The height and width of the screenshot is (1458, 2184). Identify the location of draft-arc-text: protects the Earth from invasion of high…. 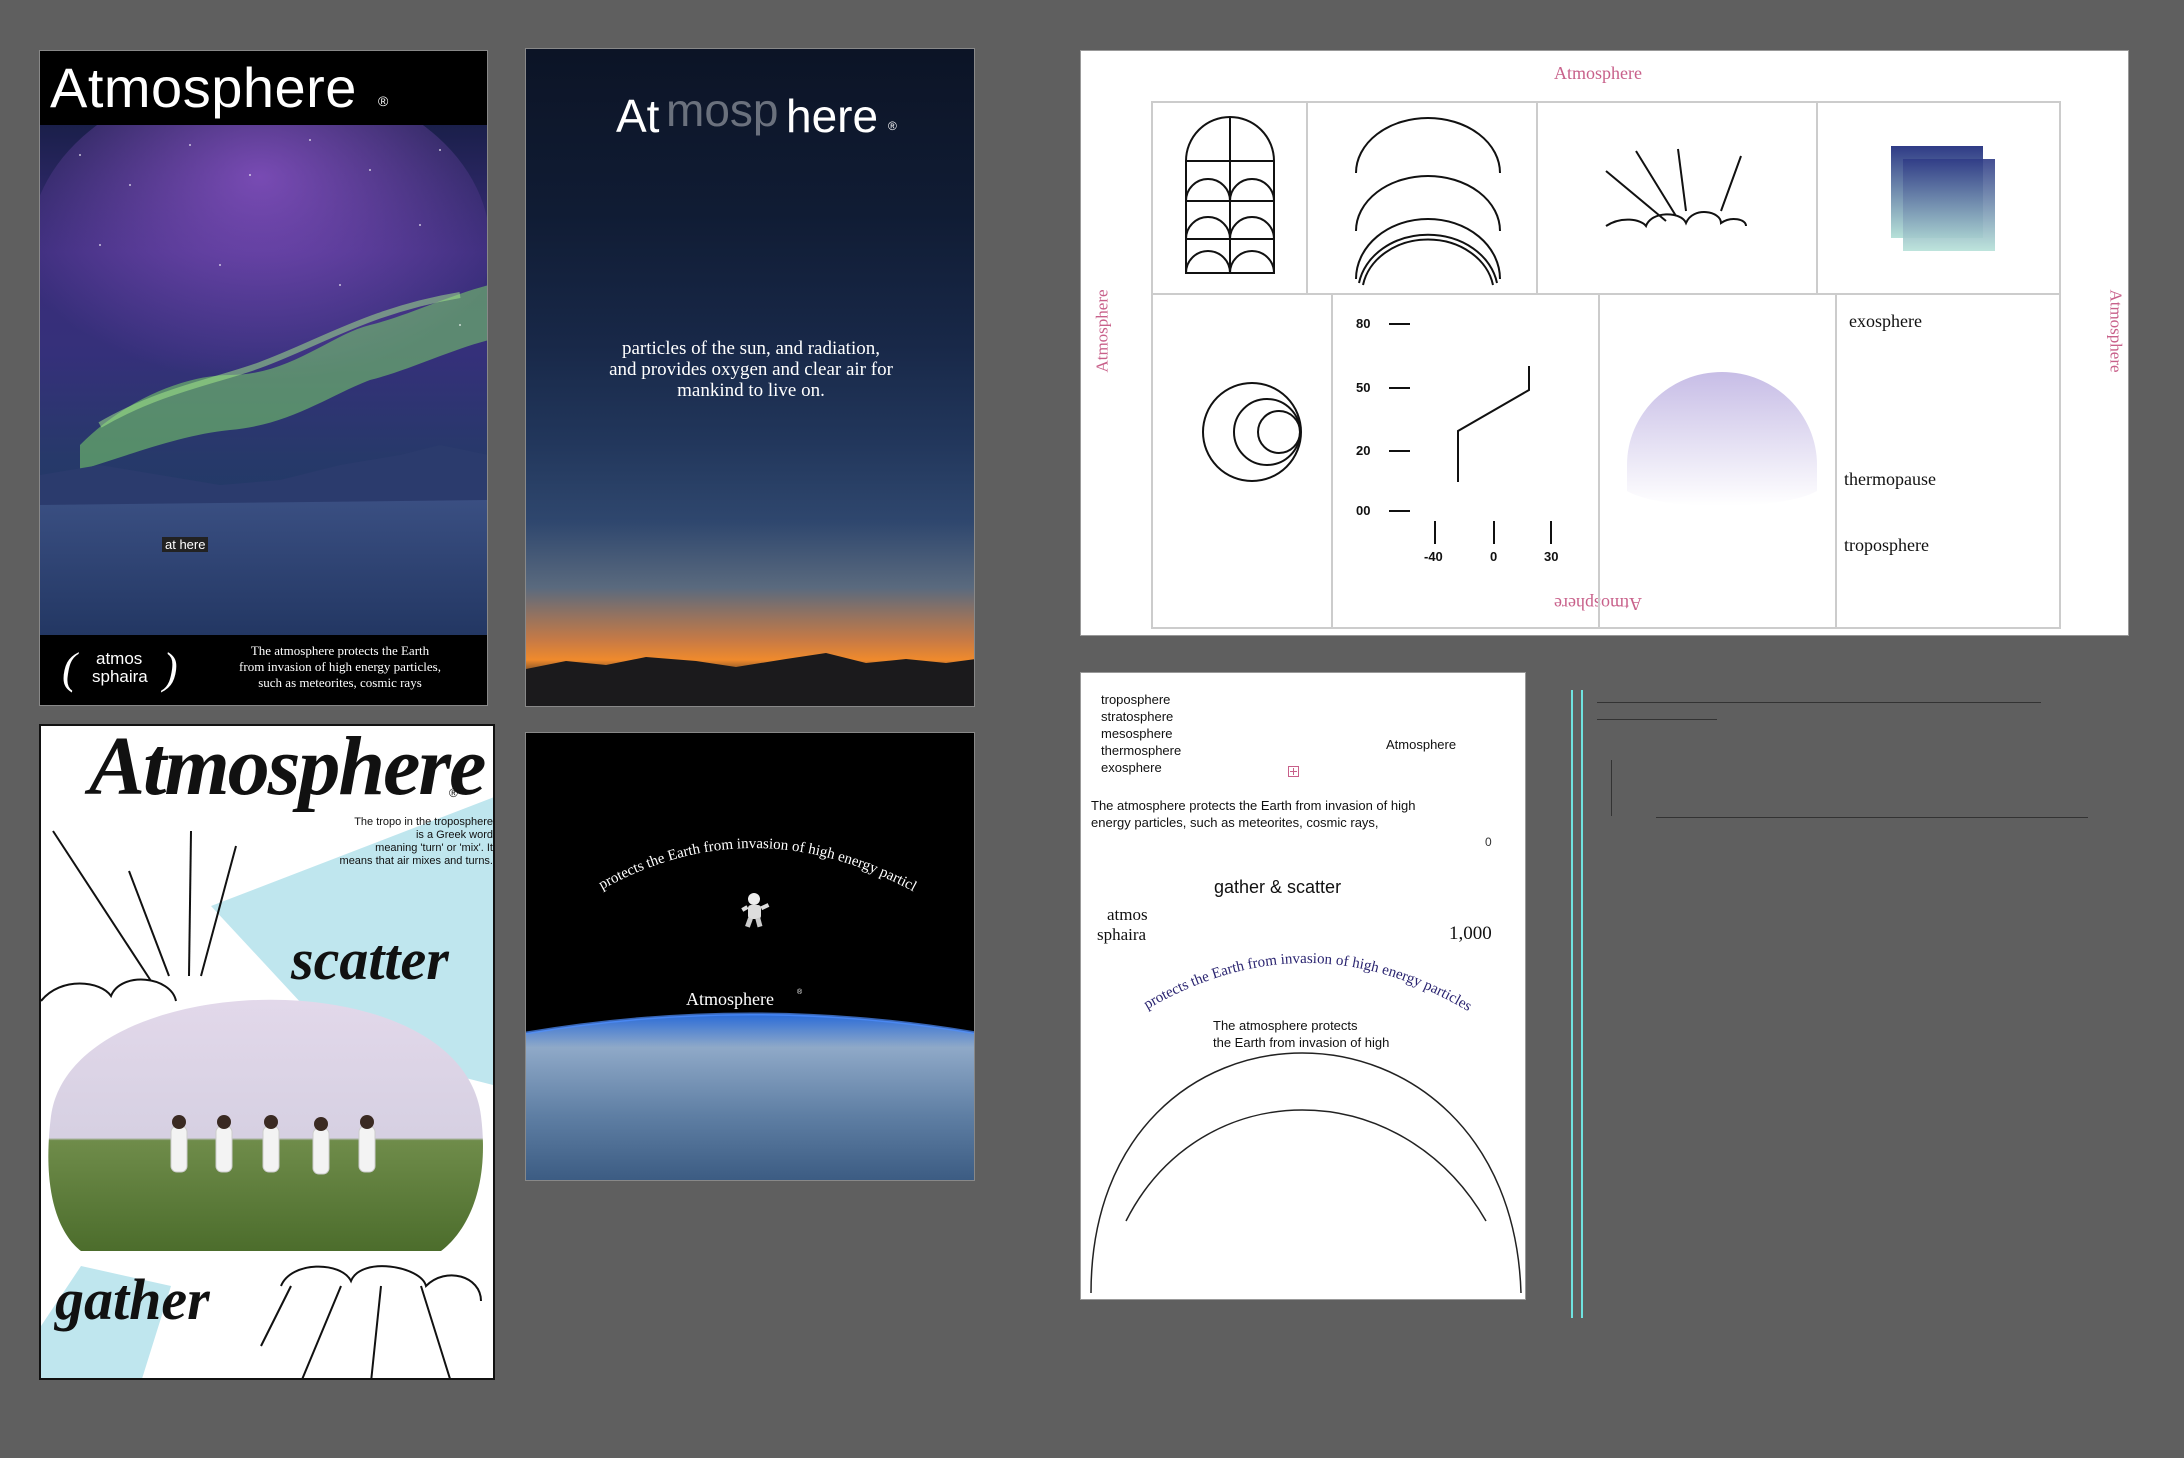
(1307, 983).